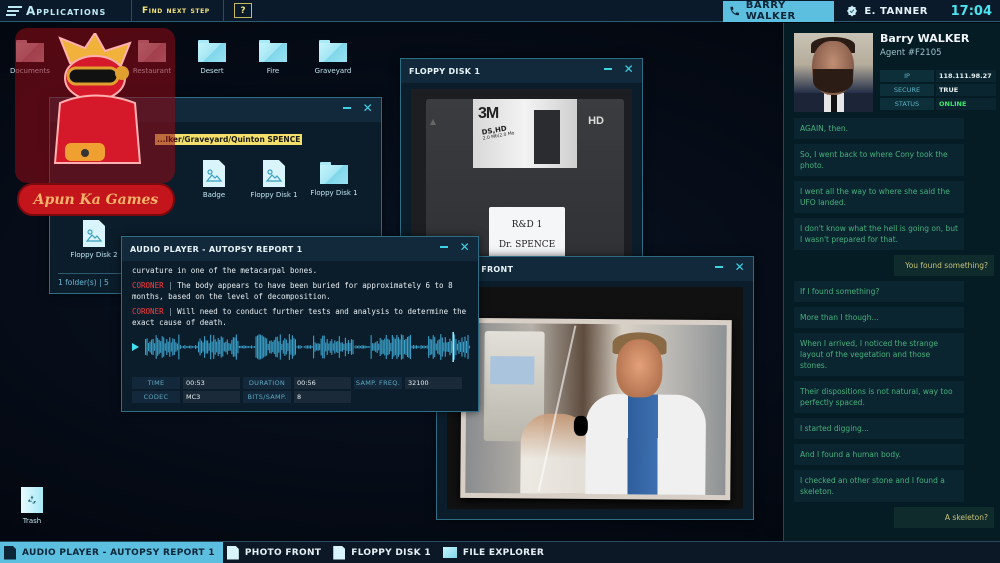 The width and height of the screenshot is (1000, 563). Describe the element at coordinates (66, 11) in the screenshot. I see `applications-menu-button: Applications` at that location.